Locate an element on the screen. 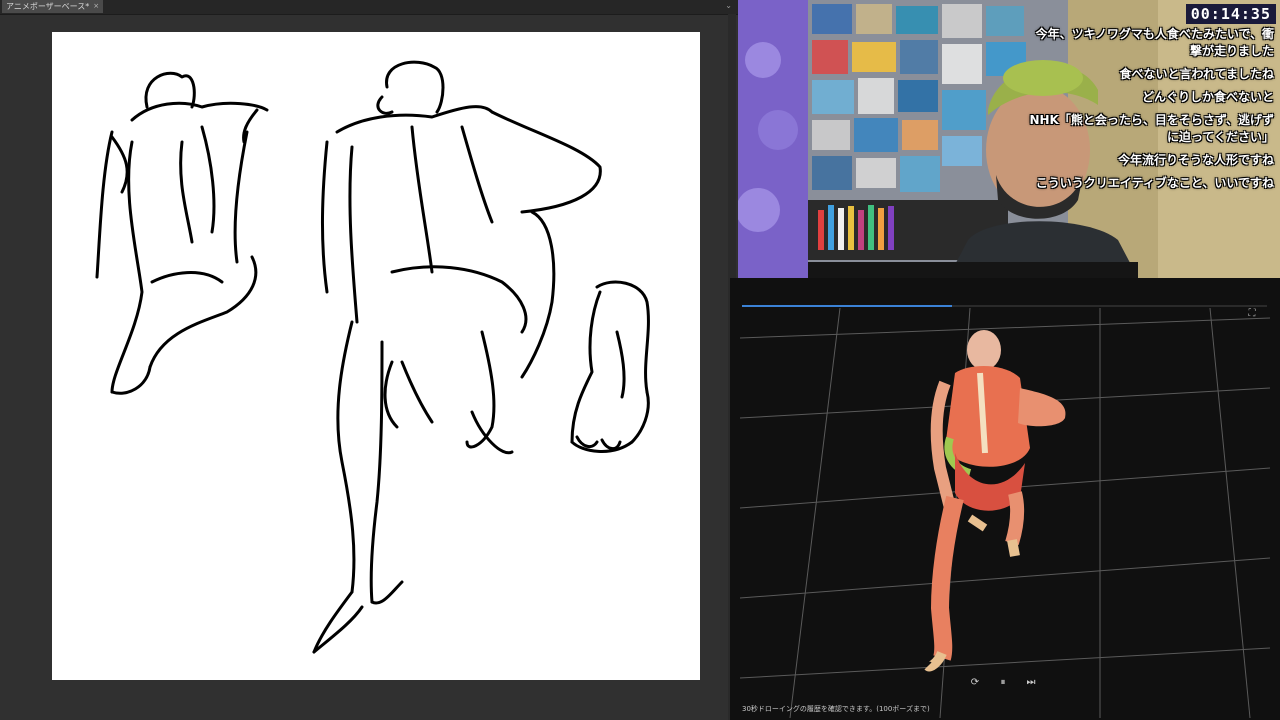  fullscreen-icon: ⛶ is located at coordinates (1252, 314).